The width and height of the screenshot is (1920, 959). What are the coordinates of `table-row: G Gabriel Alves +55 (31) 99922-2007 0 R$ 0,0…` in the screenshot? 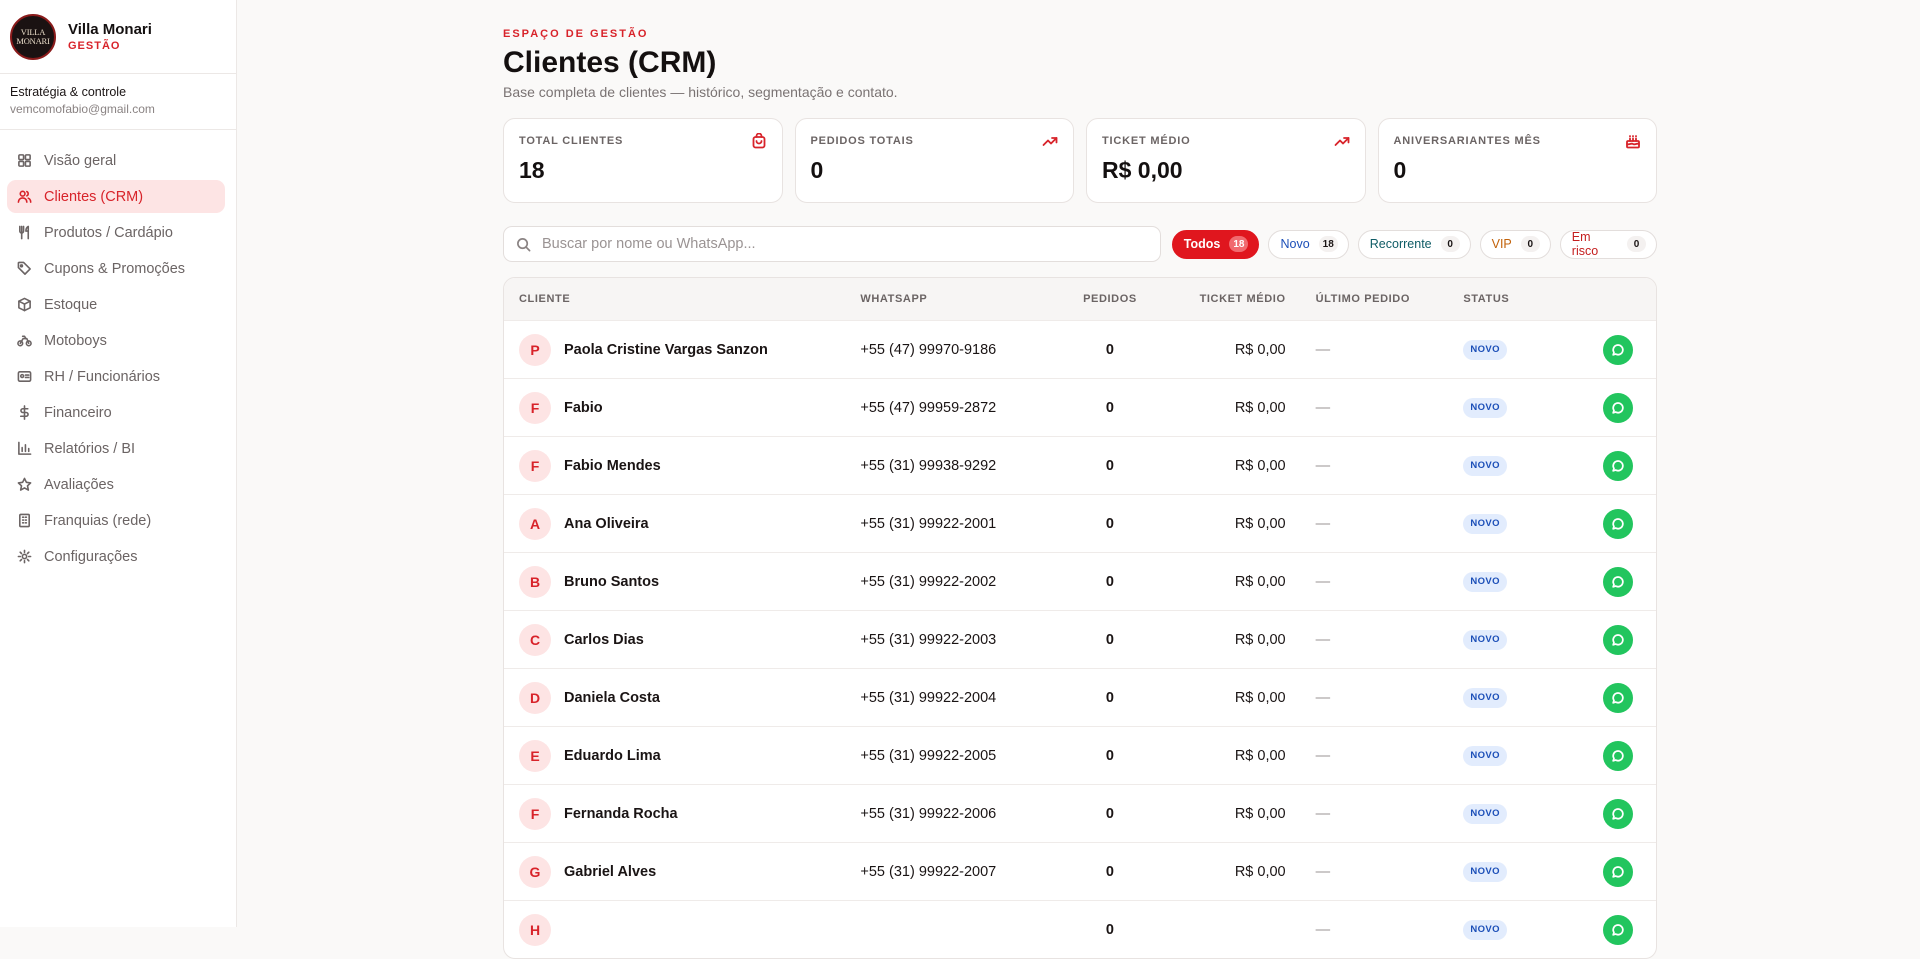 It's located at (1080, 871).